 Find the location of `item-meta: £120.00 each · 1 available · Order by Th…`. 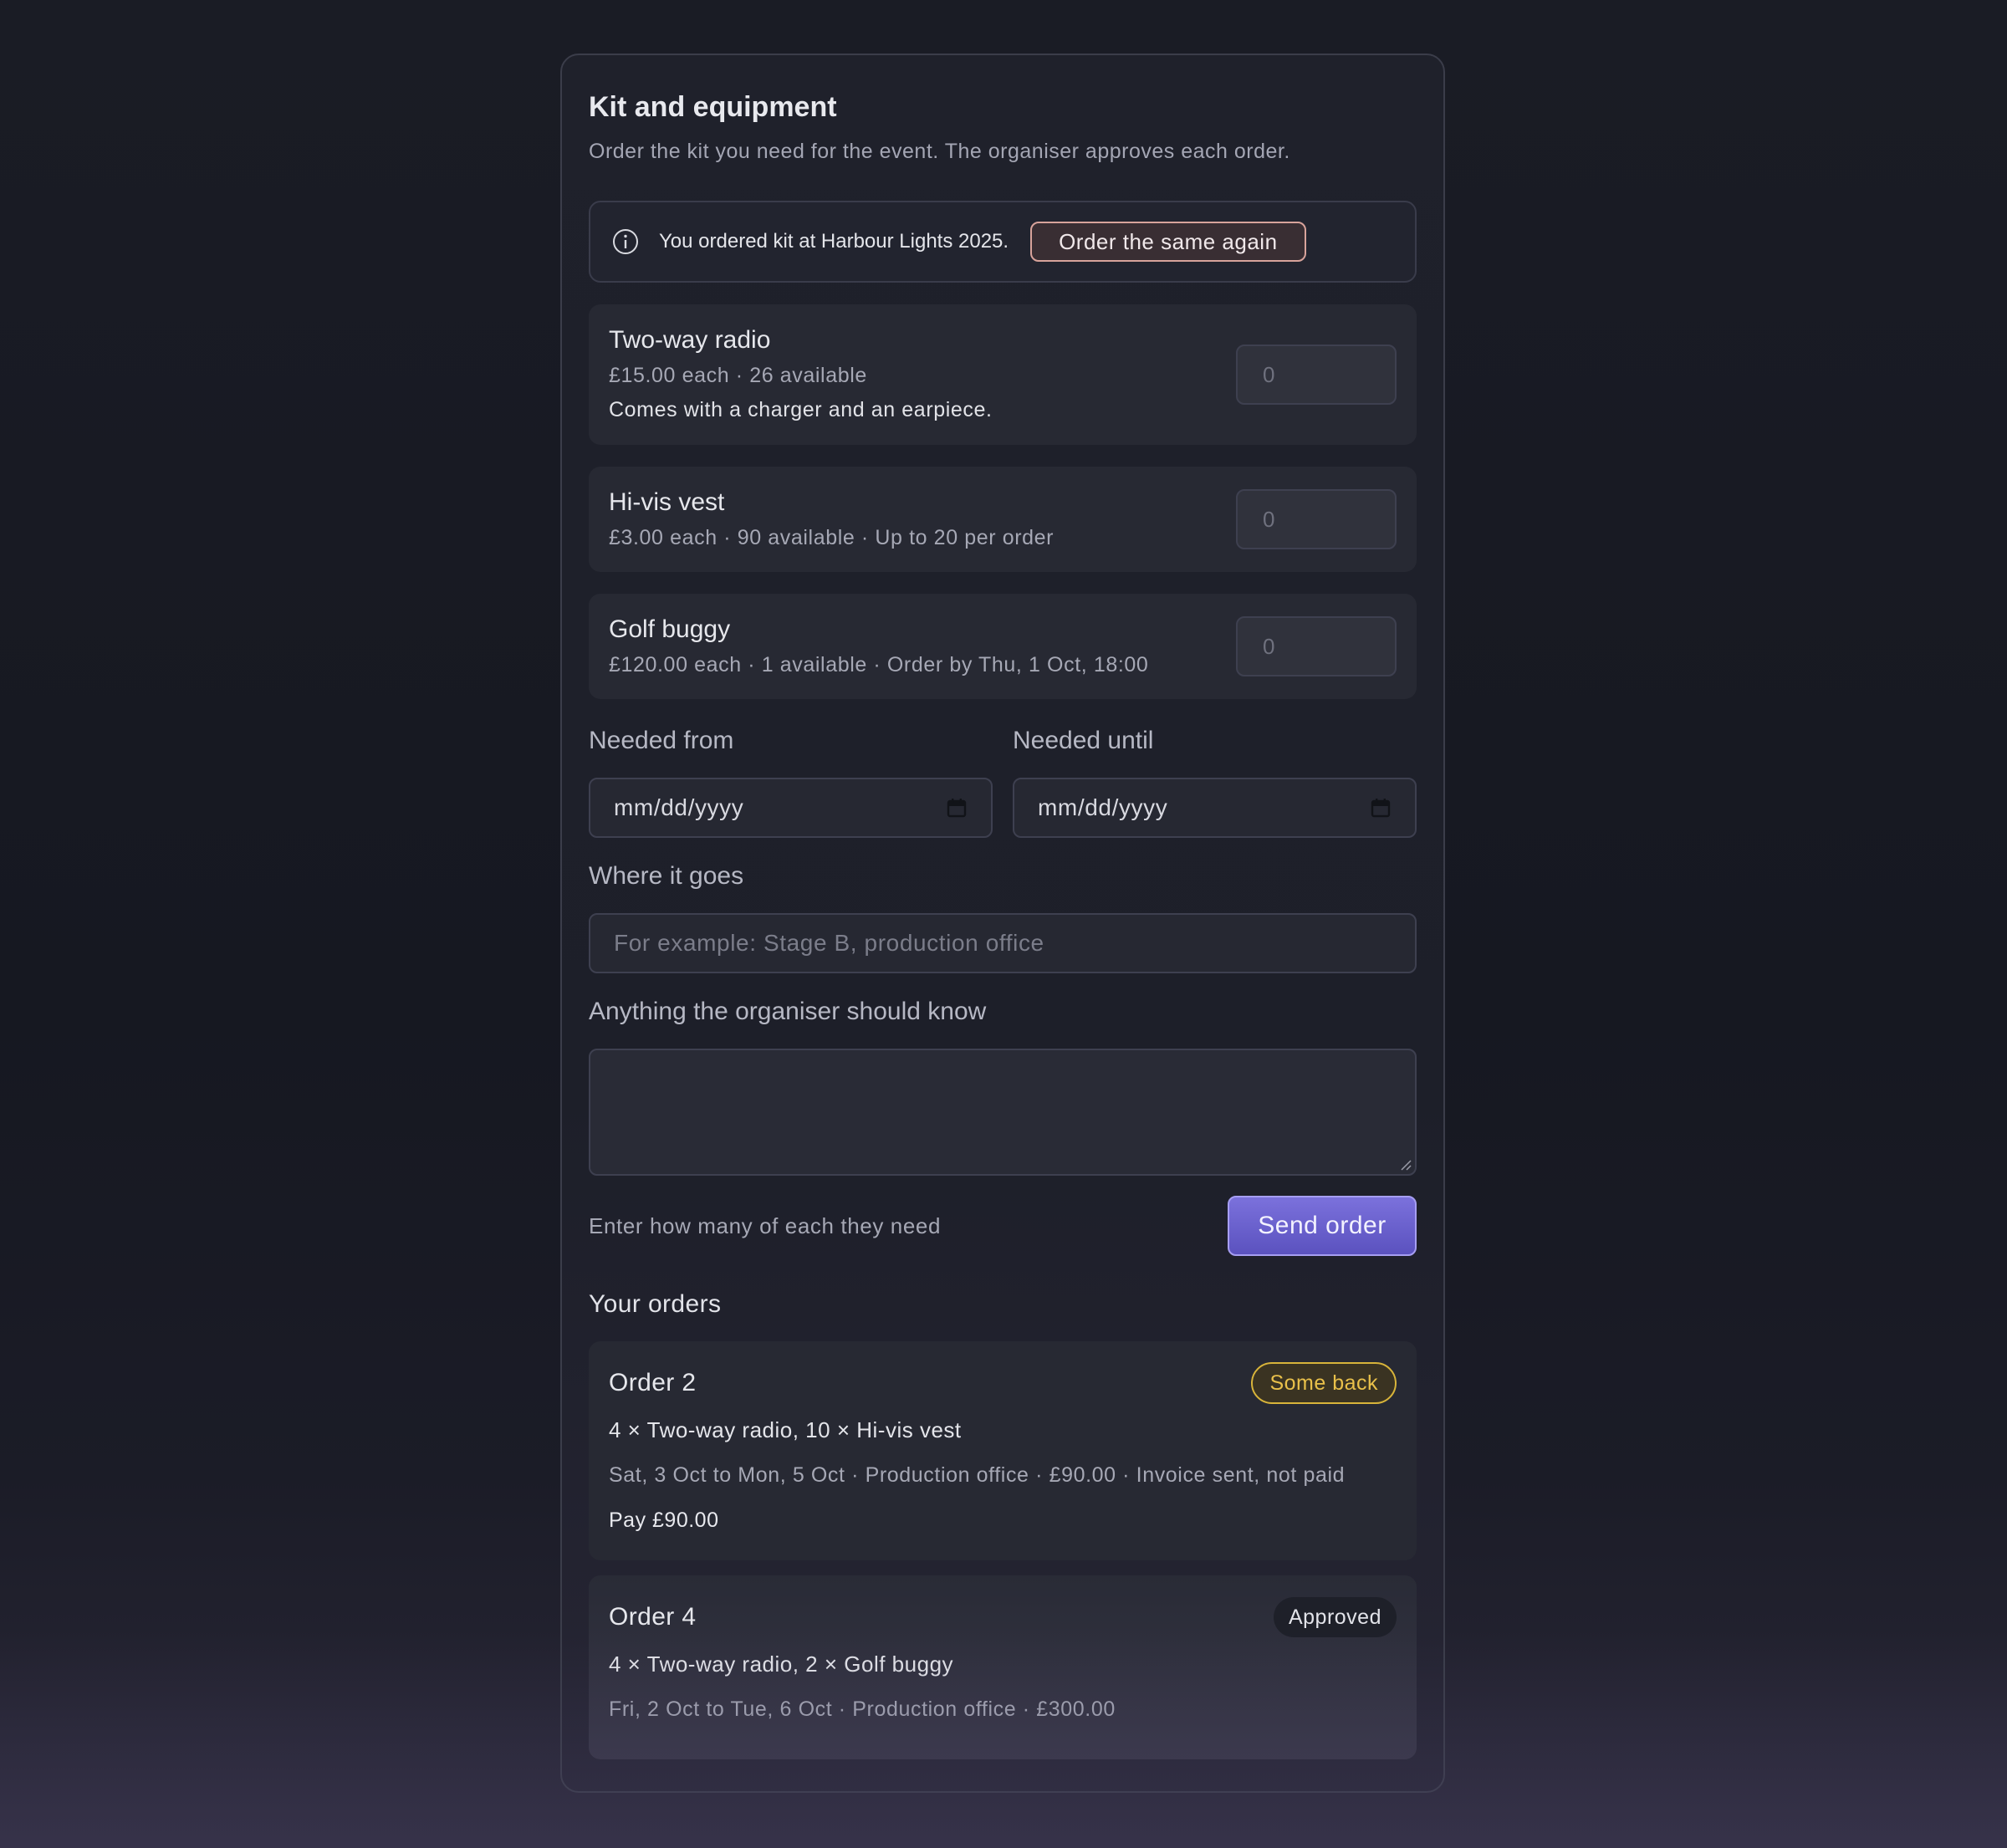

item-meta: £120.00 each · 1 available · Order by Th… is located at coordinates (879, 664).